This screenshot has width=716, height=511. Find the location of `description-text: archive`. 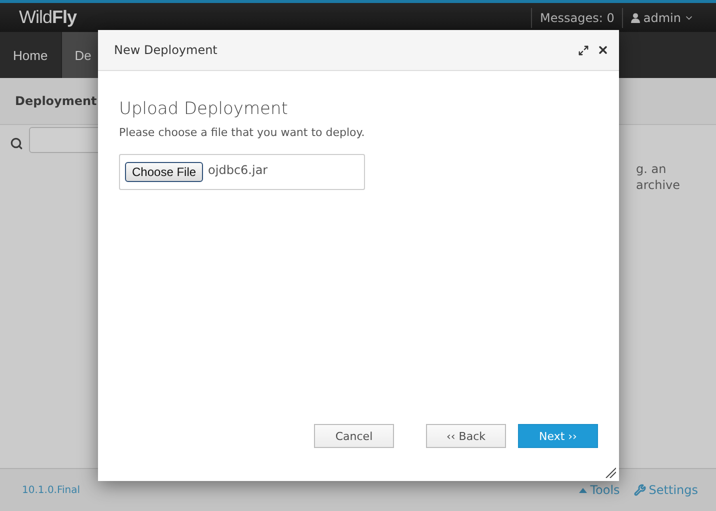

description-text: archive is located at coordinates (659, 185).